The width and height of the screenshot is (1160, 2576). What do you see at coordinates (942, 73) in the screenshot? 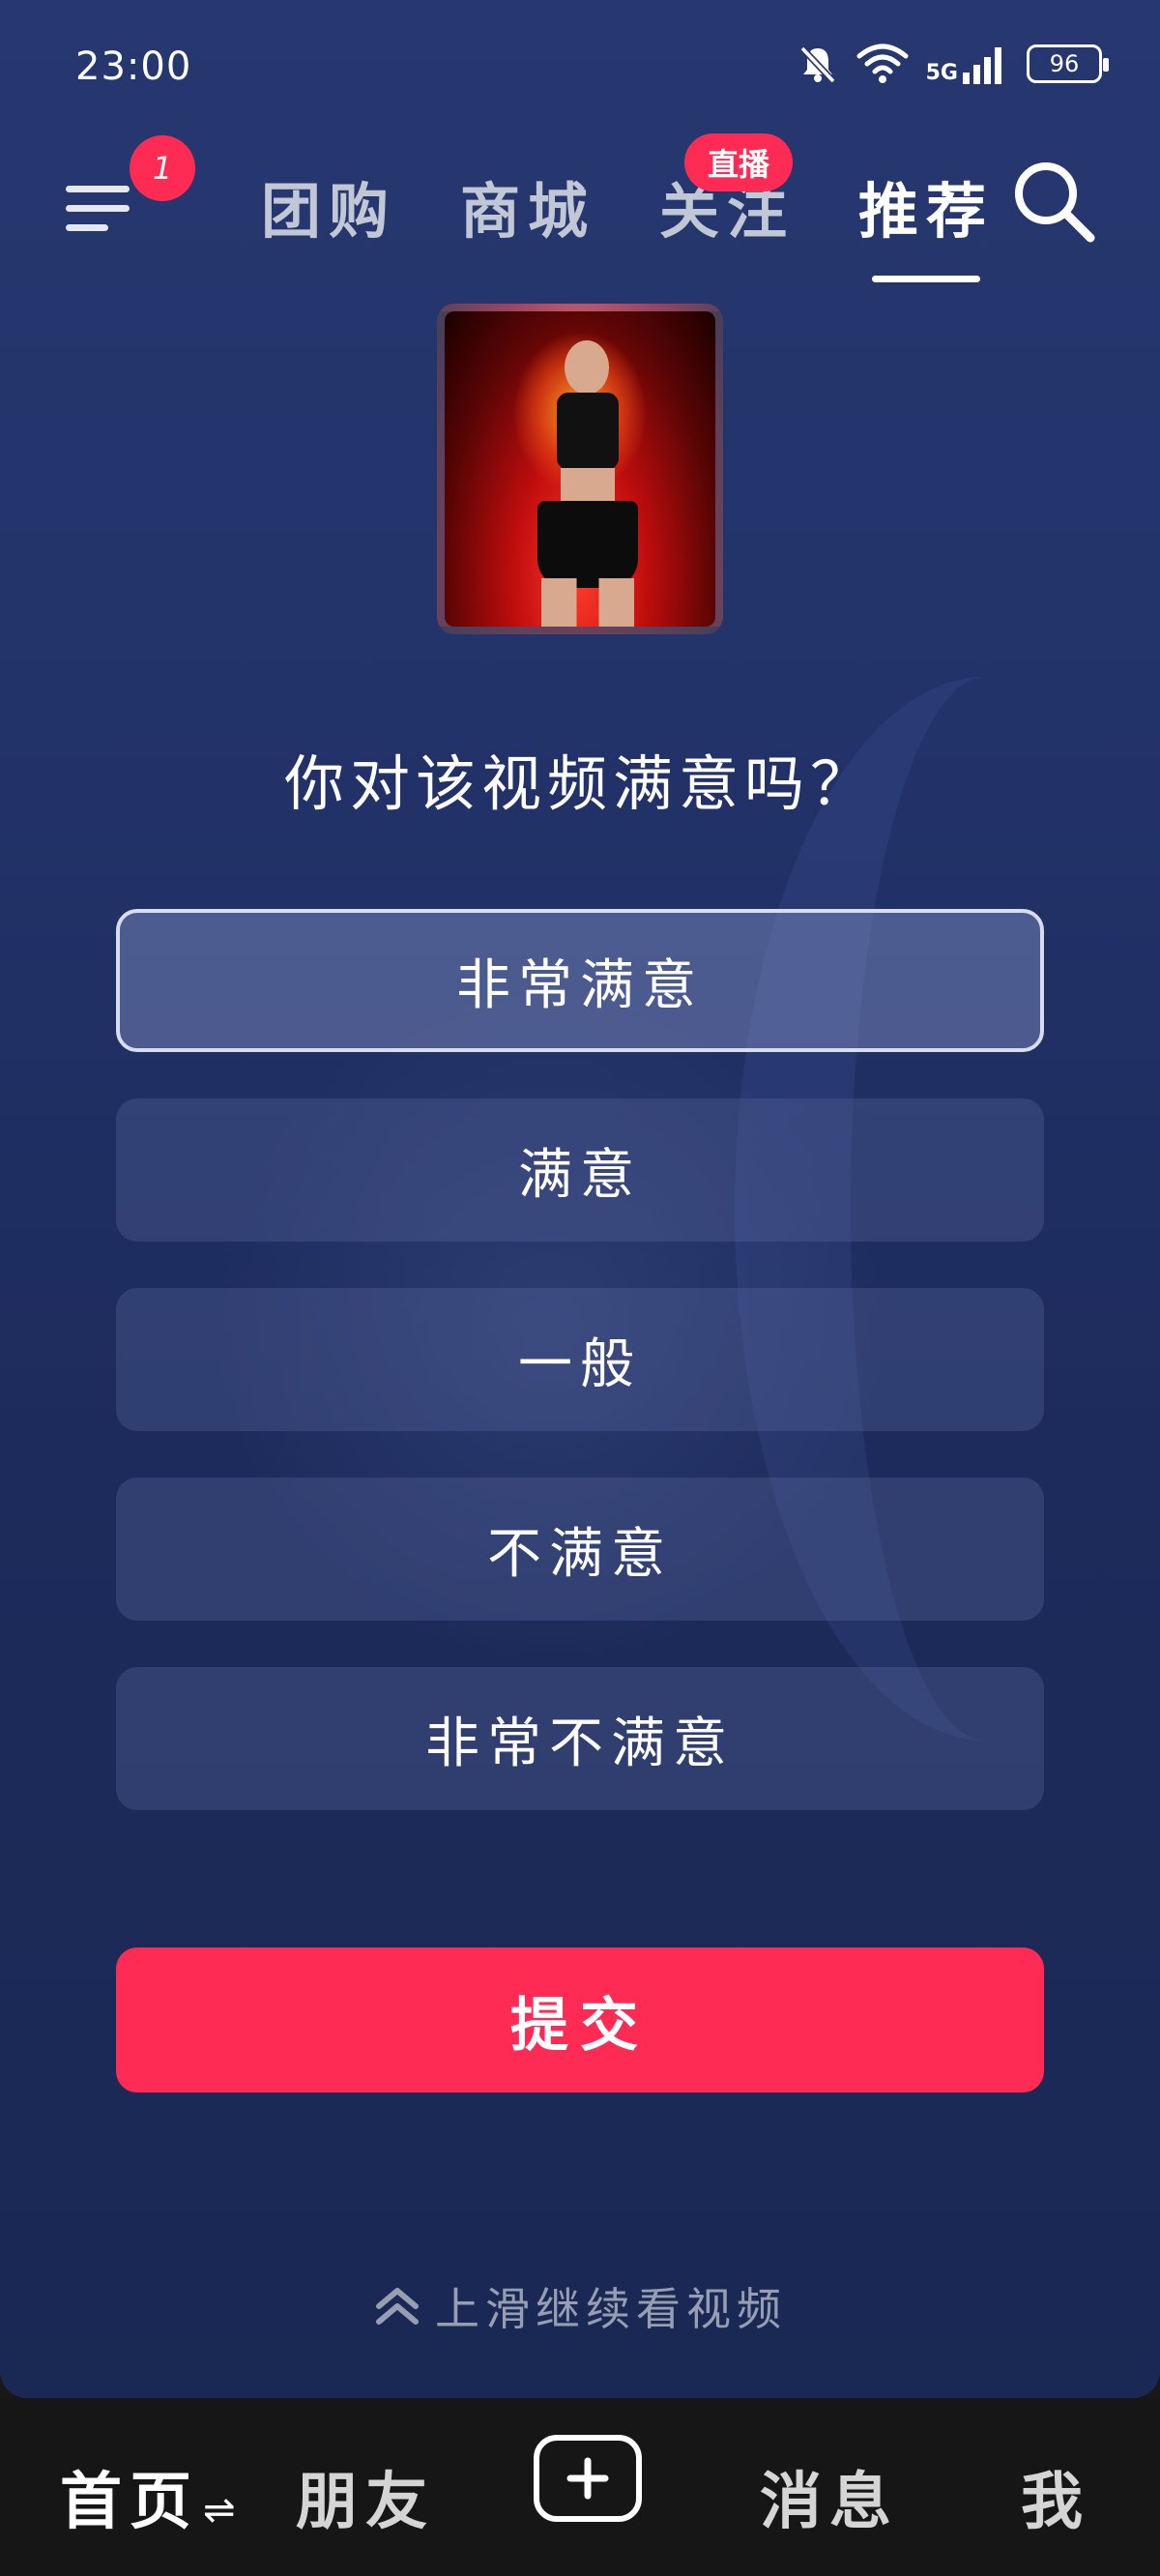
I see `network-type: 5G` at bounding box center [942, 73].